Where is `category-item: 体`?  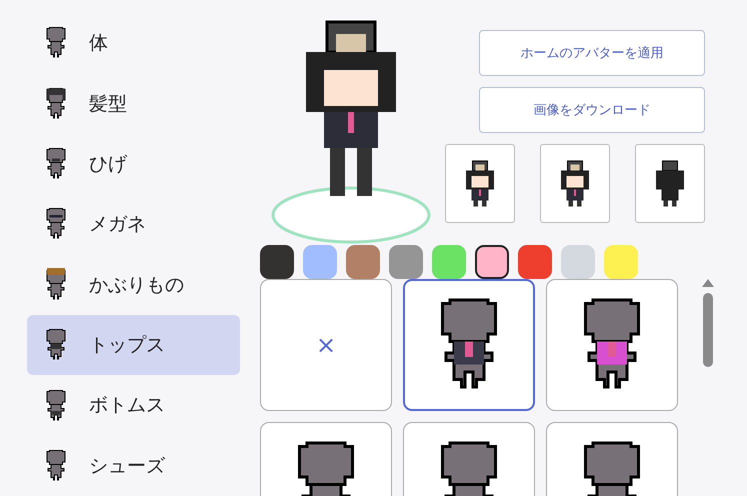
category-item: 体 is located at coordinates (133, 43).